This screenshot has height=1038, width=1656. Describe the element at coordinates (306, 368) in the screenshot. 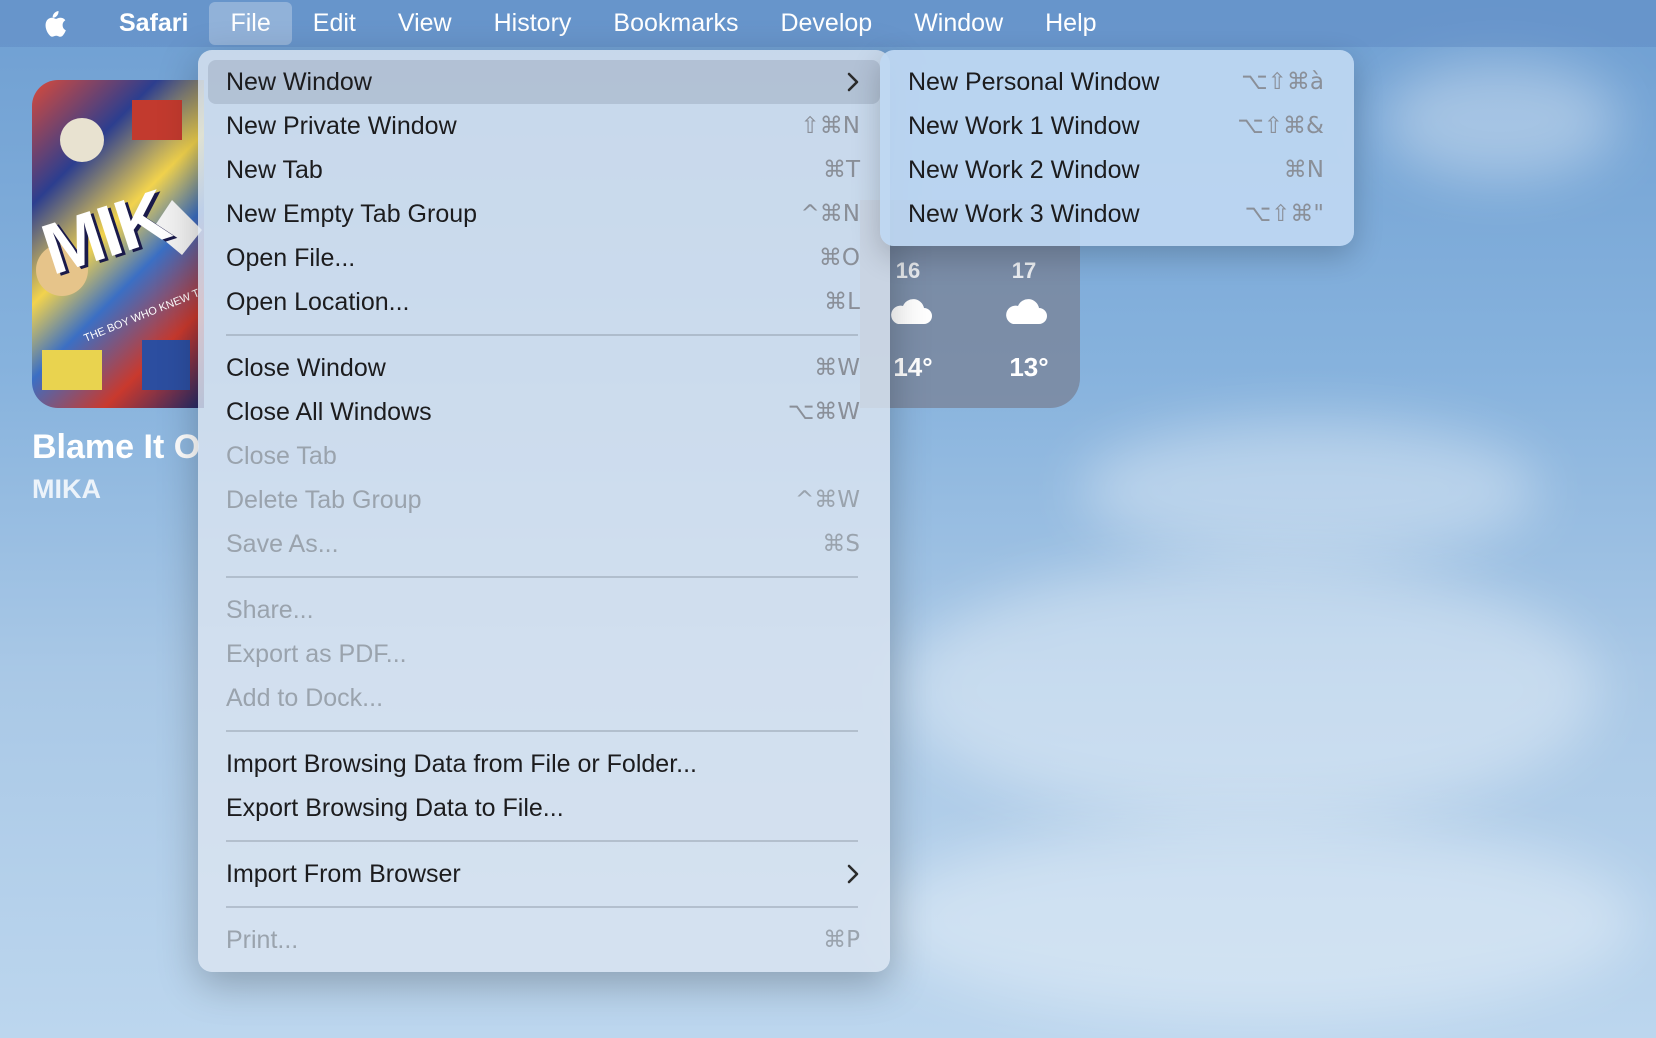

I see `menu-item-label: Close Window` at that location.